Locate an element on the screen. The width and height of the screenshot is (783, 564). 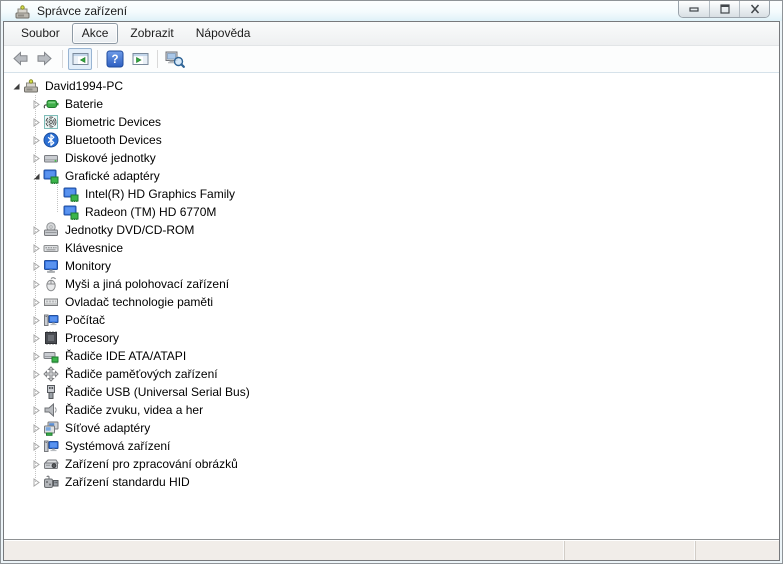
tree-item-label: Řadiče zvuku, videa a her is located at coordinates (134, 410).